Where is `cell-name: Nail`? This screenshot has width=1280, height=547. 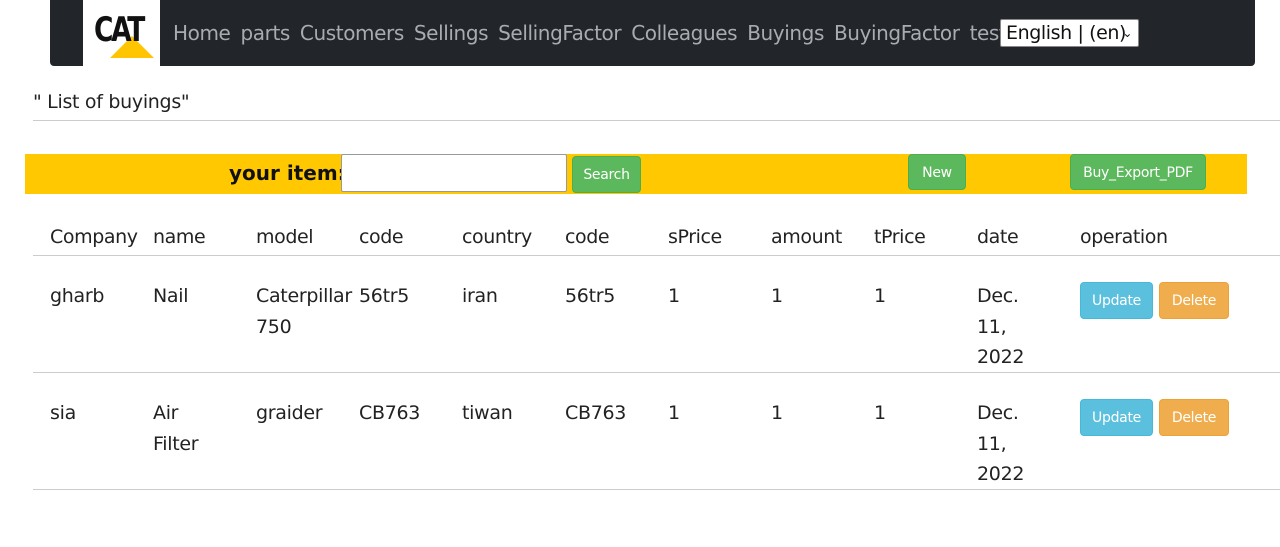 cell-name: Nail is located at coordinates (171, 296).